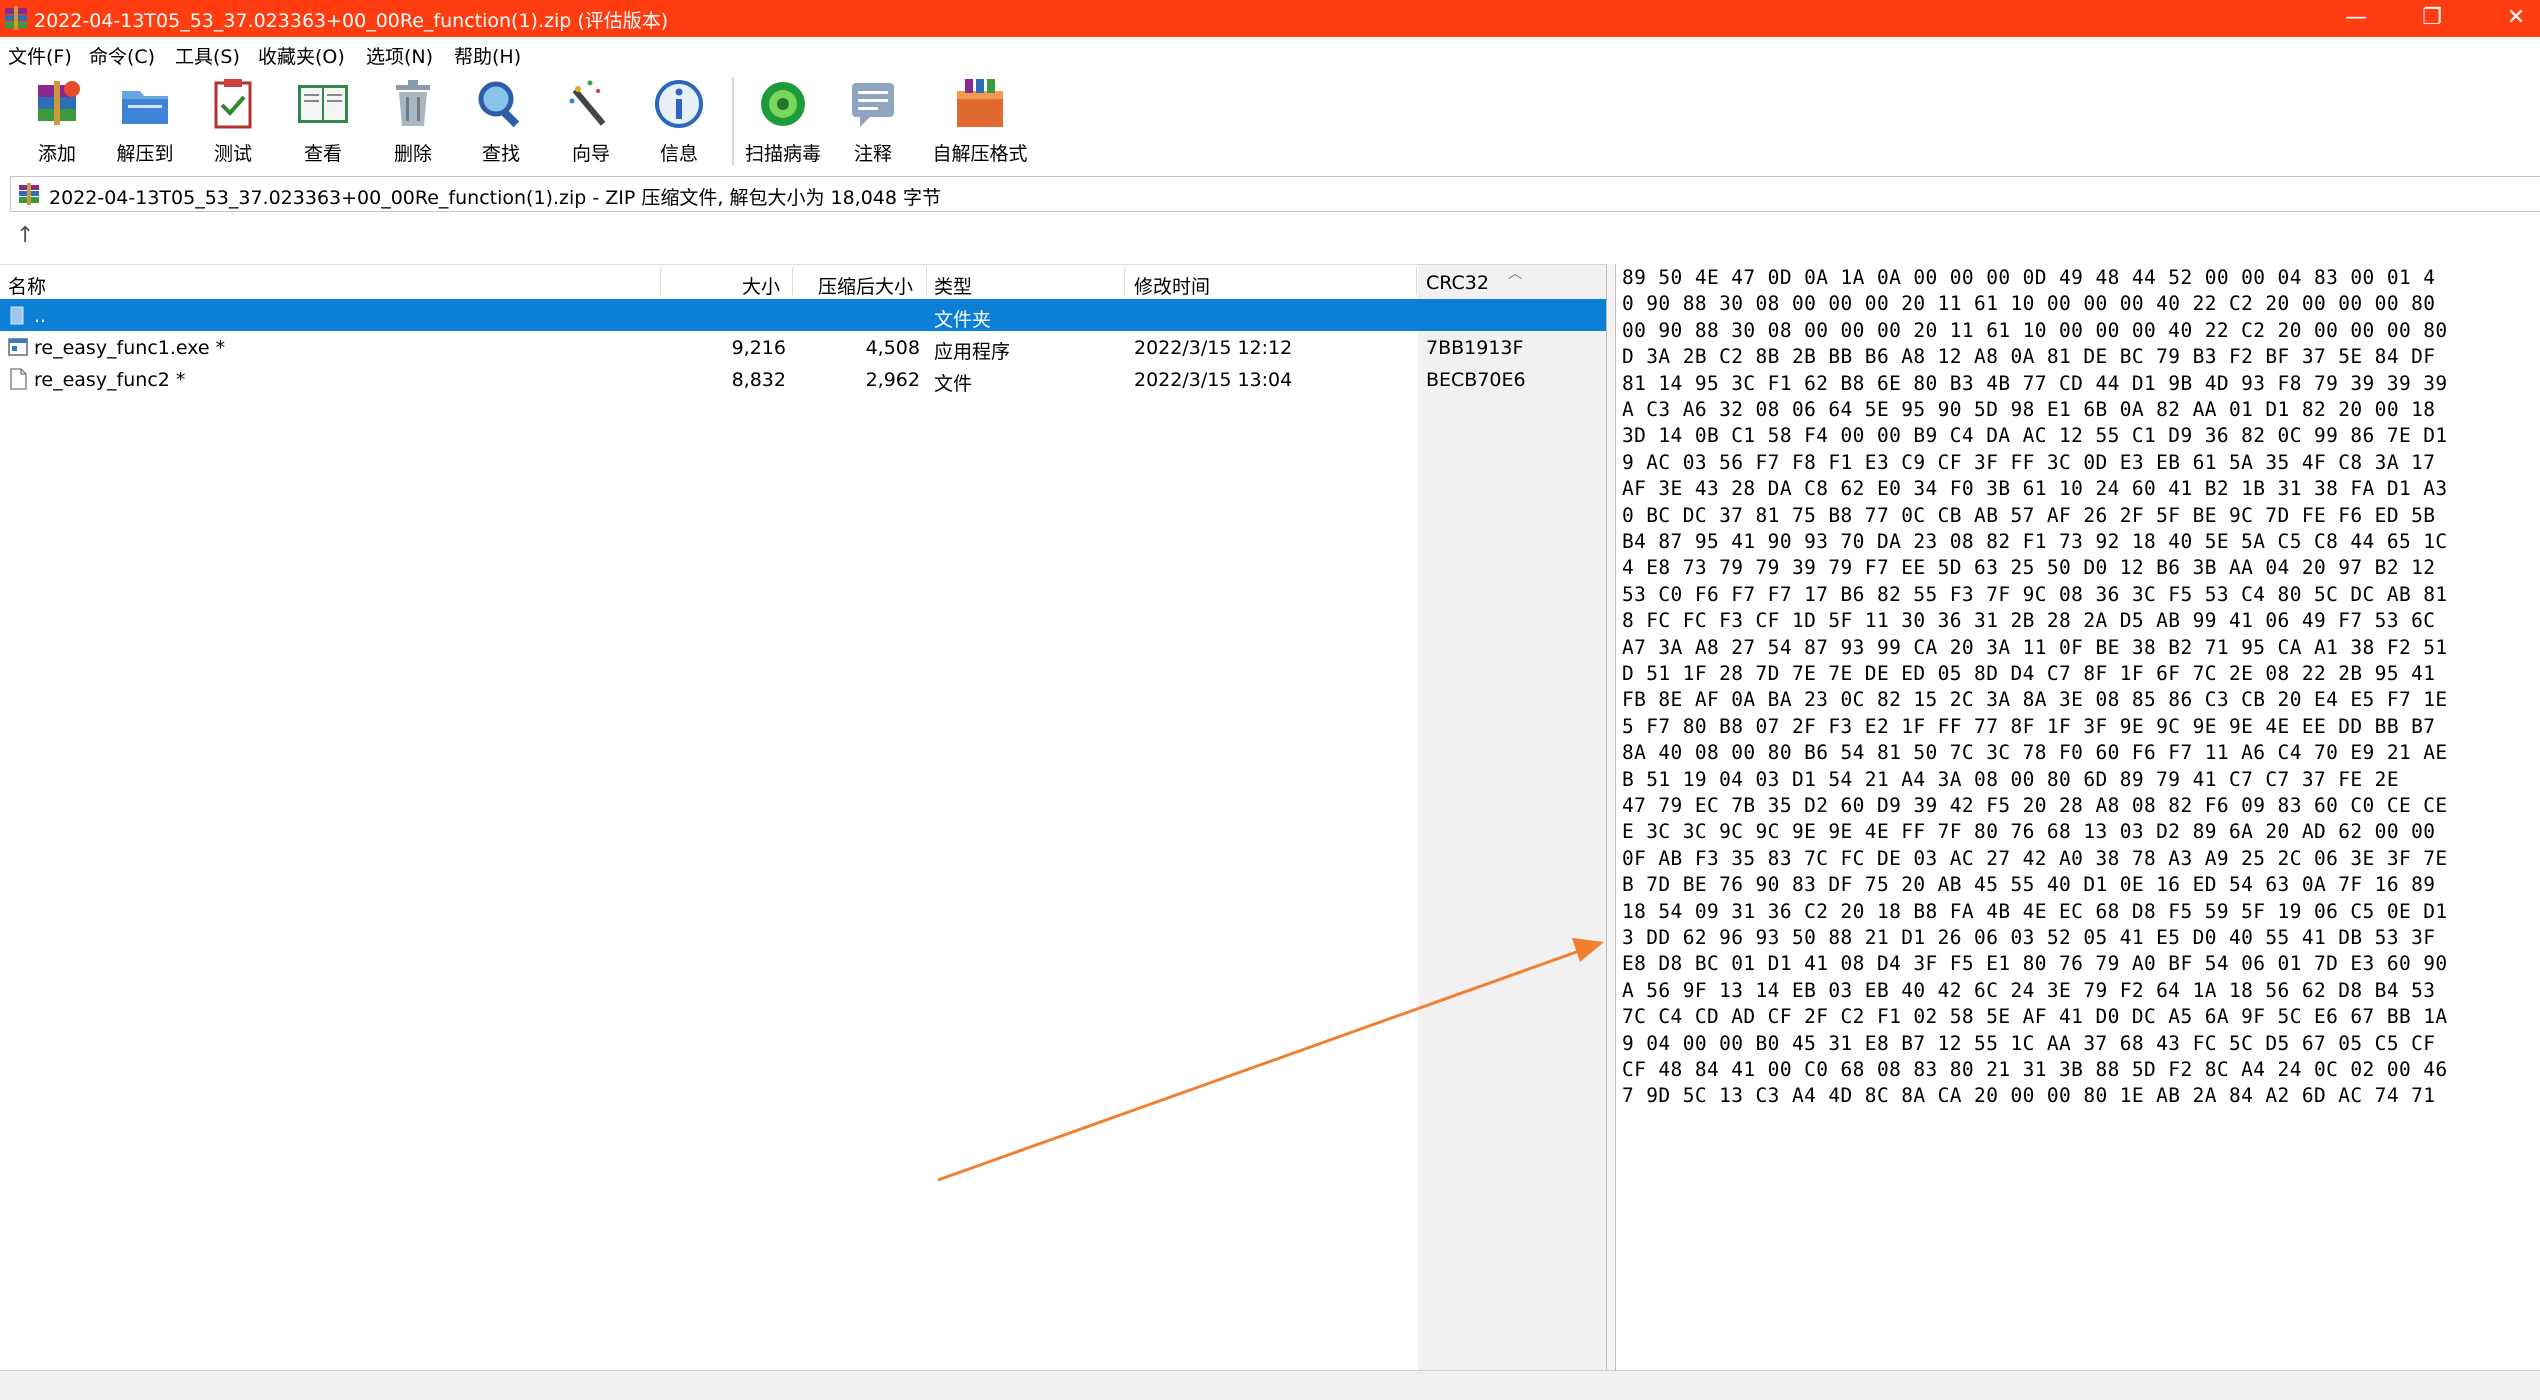  I want to click on menu-tools: 工具(S), so click(207, 55).